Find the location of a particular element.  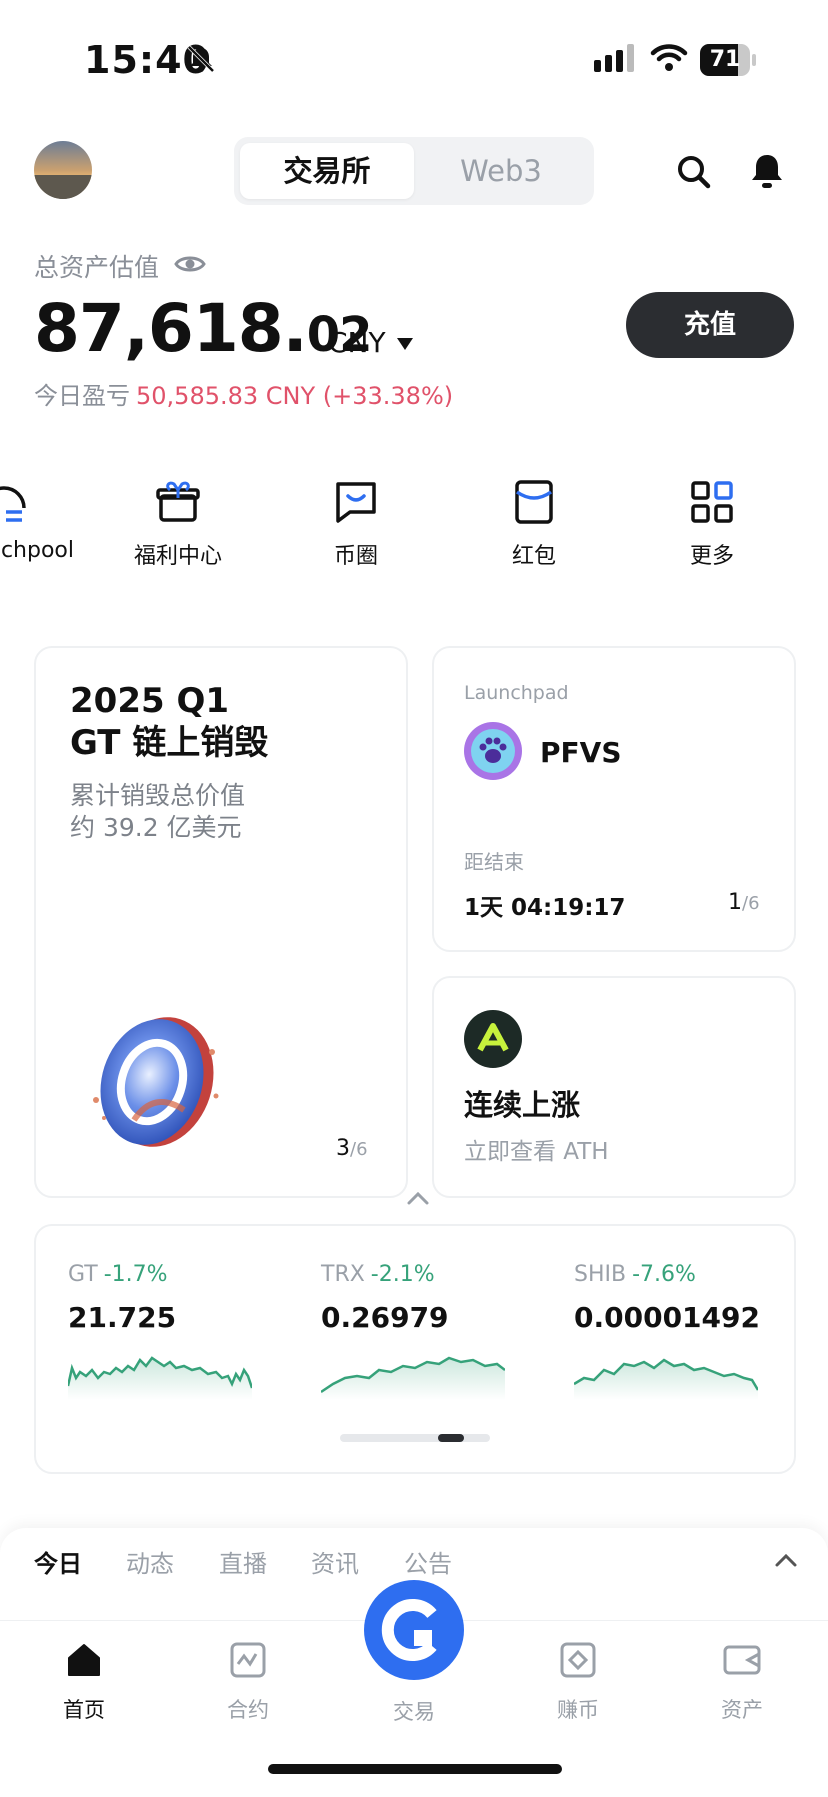

banner-page: 3 is located at coordinates (343, 1148).